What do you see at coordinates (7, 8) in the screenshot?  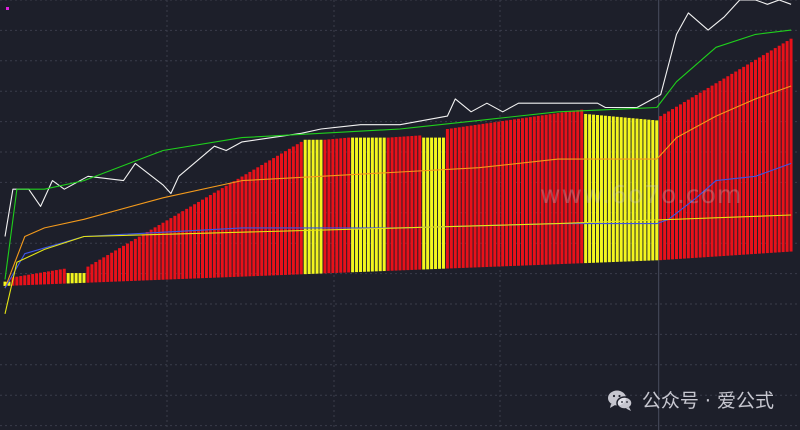 I see `corner-marker` at bounding box center [7, 8].